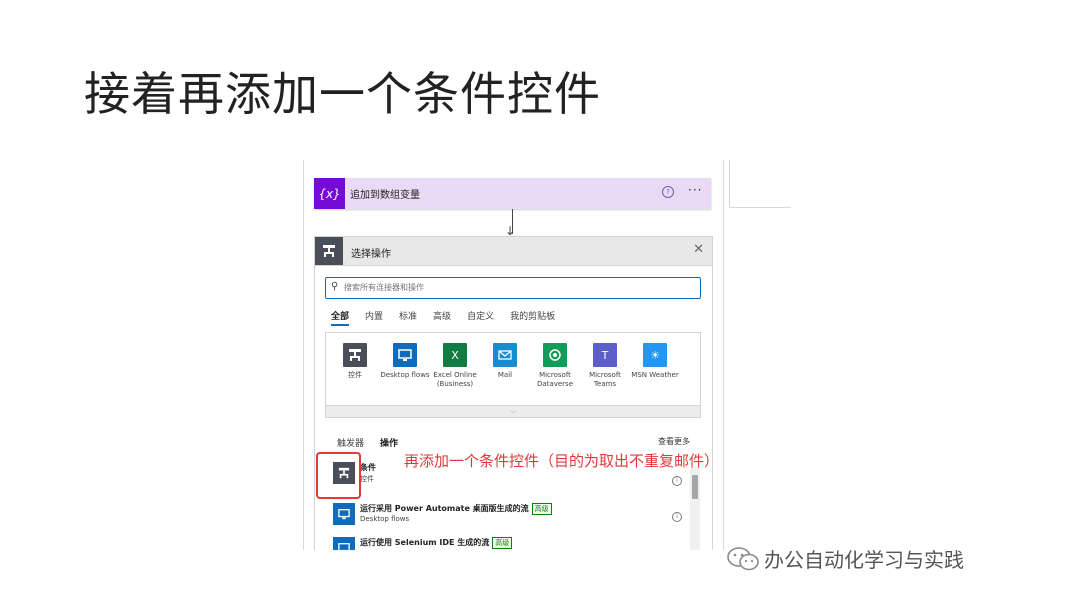  I want to click on search-box: ⚲, so click(513, 288).